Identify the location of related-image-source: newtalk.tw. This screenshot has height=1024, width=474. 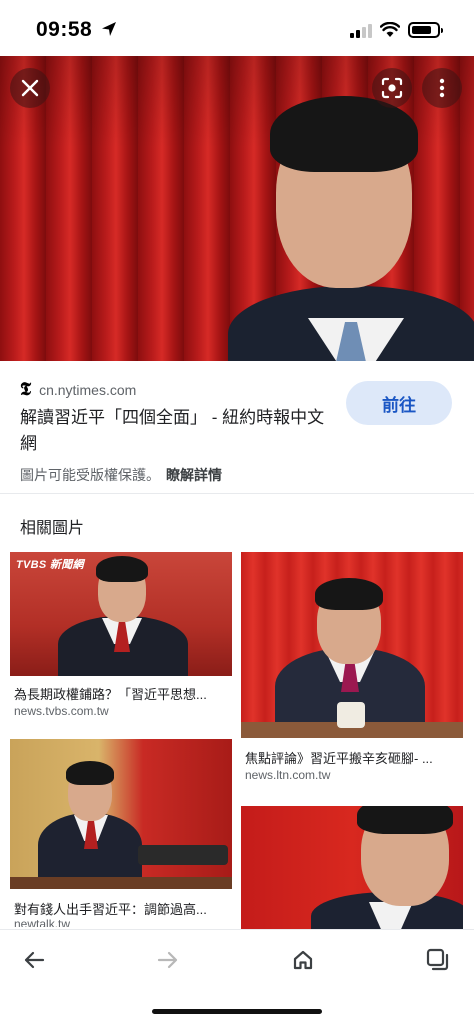
(42, 922).